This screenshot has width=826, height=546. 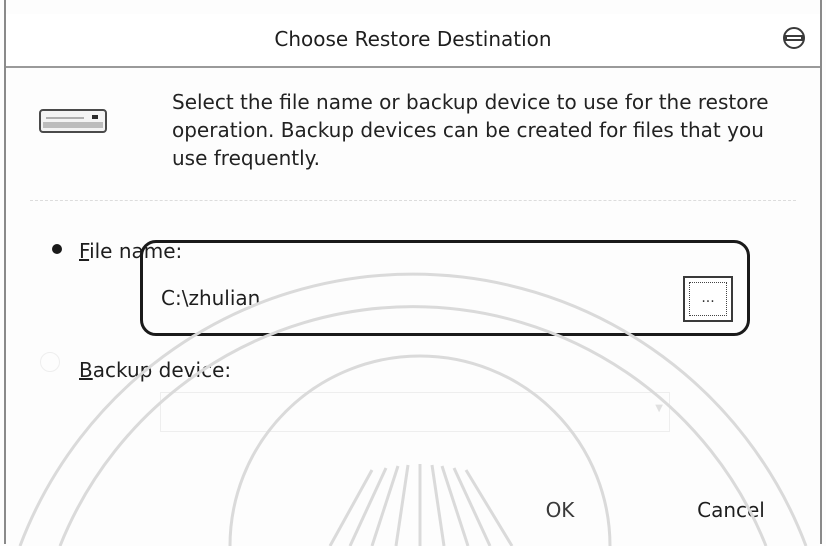 What do you see at coordinates (57, 249) in the screenshot?
I see `file-name-radio` at bounding box center [57, 249].